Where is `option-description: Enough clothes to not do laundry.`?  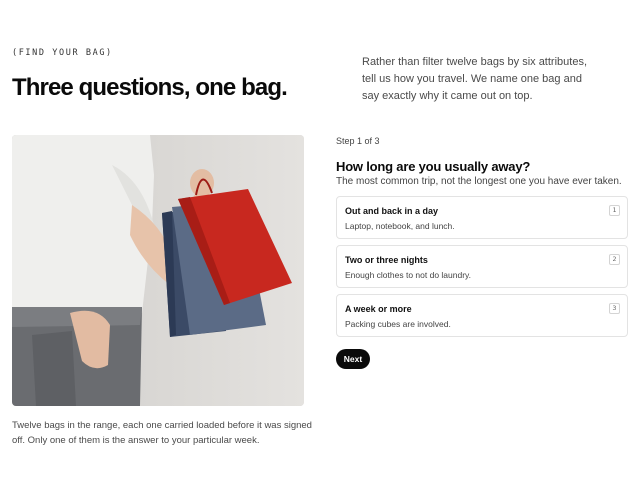
option-description: Enough clothes to not do laundry. is located at coordinates (408, 275).